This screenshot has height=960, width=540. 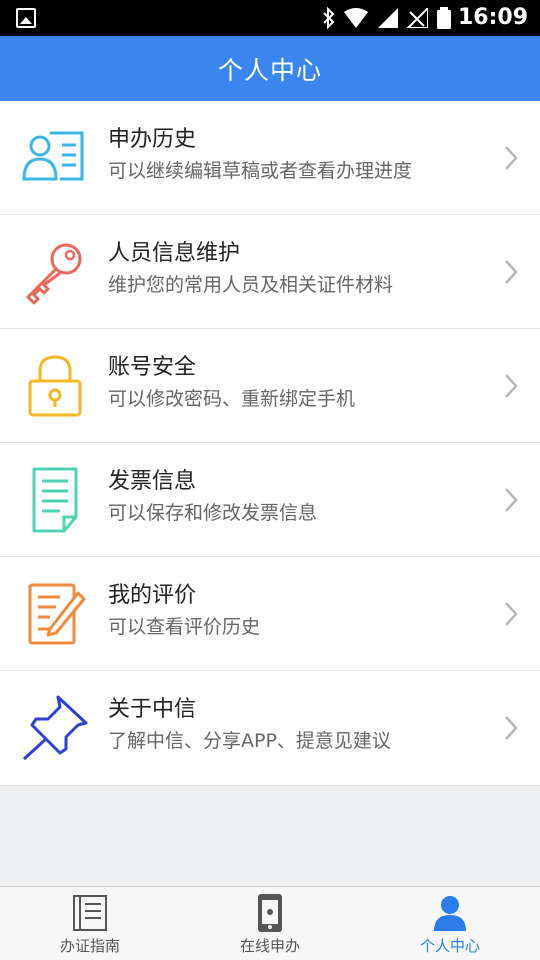 I want to click on guide-book-icon, so click(x=90, y=913).